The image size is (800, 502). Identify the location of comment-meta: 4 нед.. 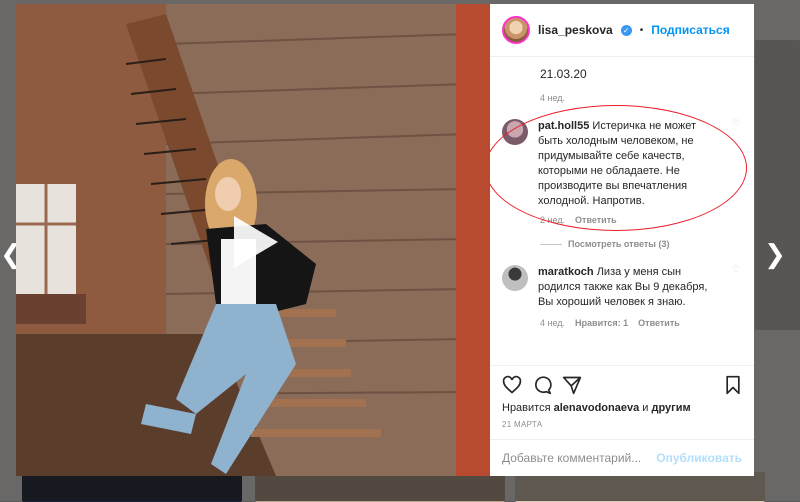
(641, 98).